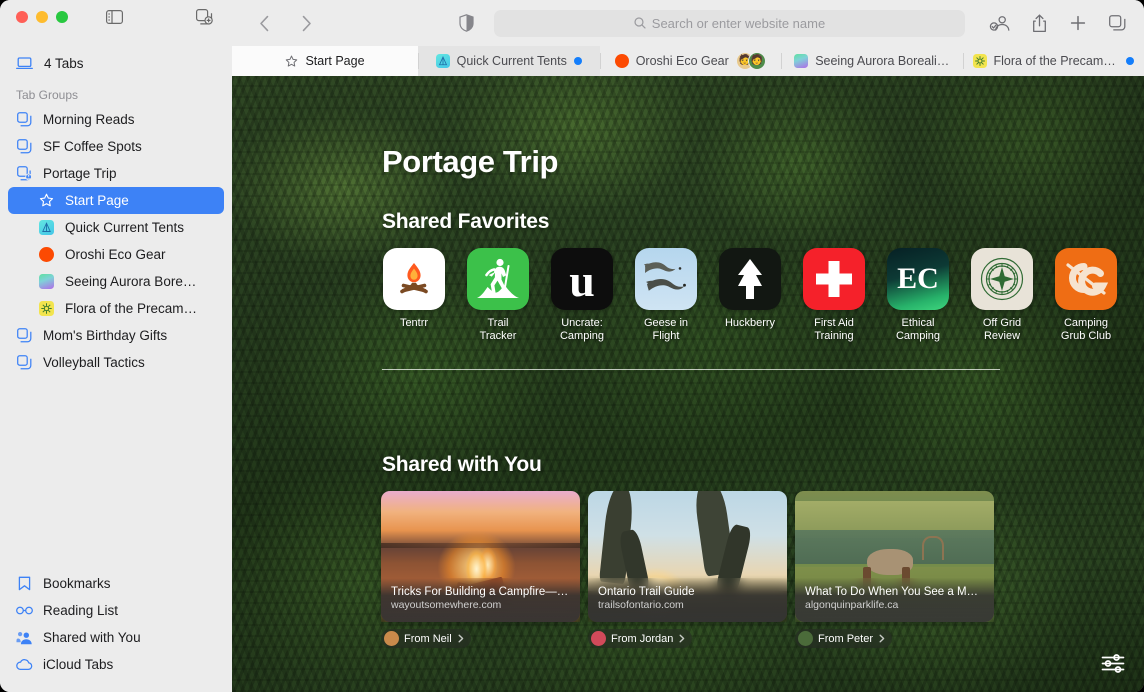  Describe the element at coordinates (834, 295) in the screenshot. I see `favorite-first-aid-training: First Aid Training` at that location.